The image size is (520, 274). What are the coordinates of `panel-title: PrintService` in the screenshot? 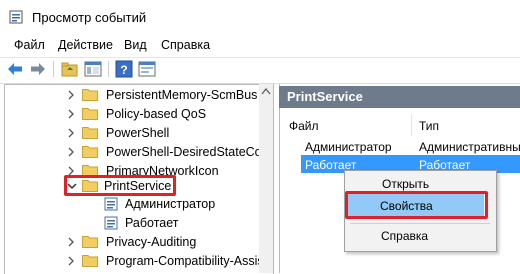 It's located at (325, 96).